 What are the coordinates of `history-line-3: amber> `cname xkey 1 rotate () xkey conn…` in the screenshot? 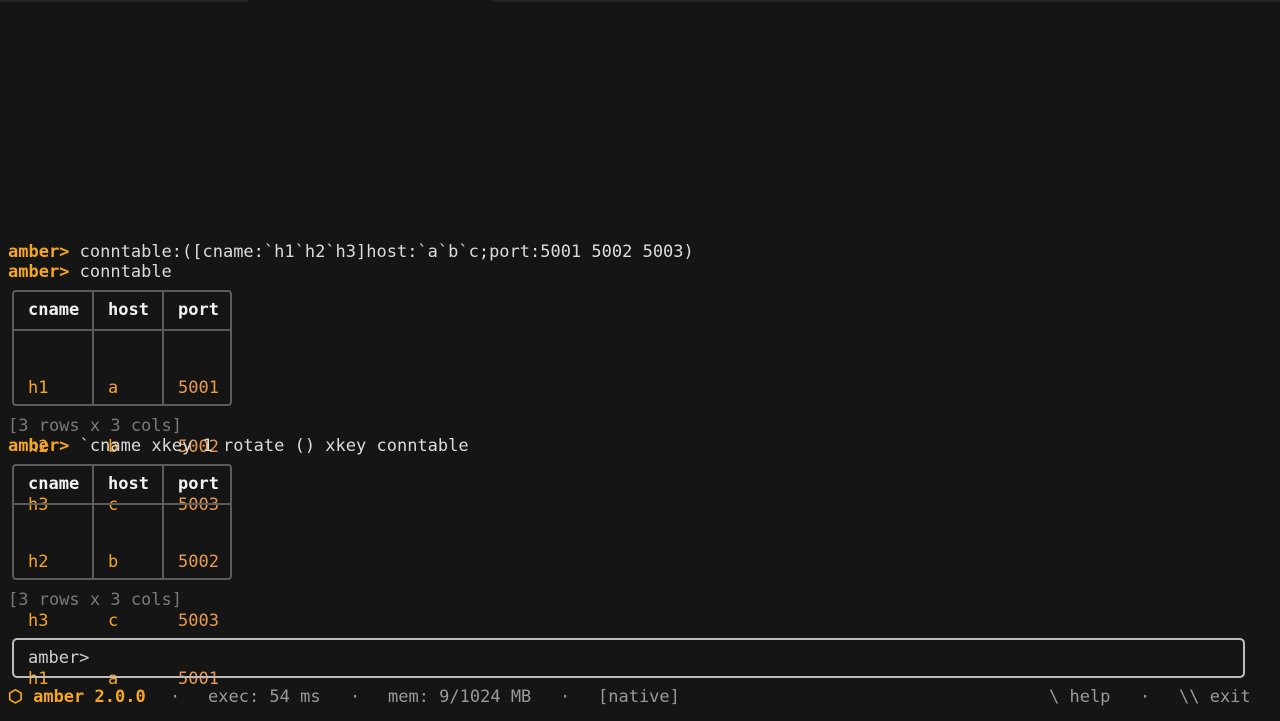 It's located at (238, 446).